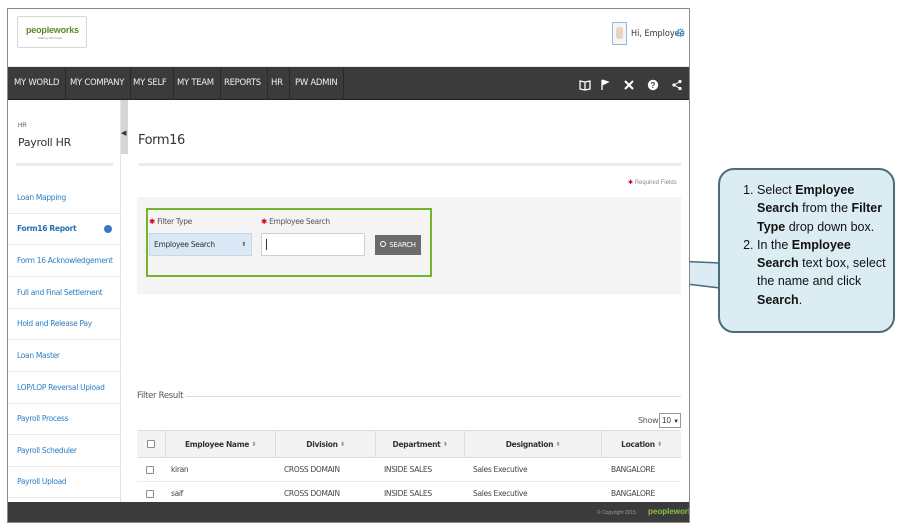 This screenshot has height=530, width=903. I want to click on row-checkbox, so click(150, 469).